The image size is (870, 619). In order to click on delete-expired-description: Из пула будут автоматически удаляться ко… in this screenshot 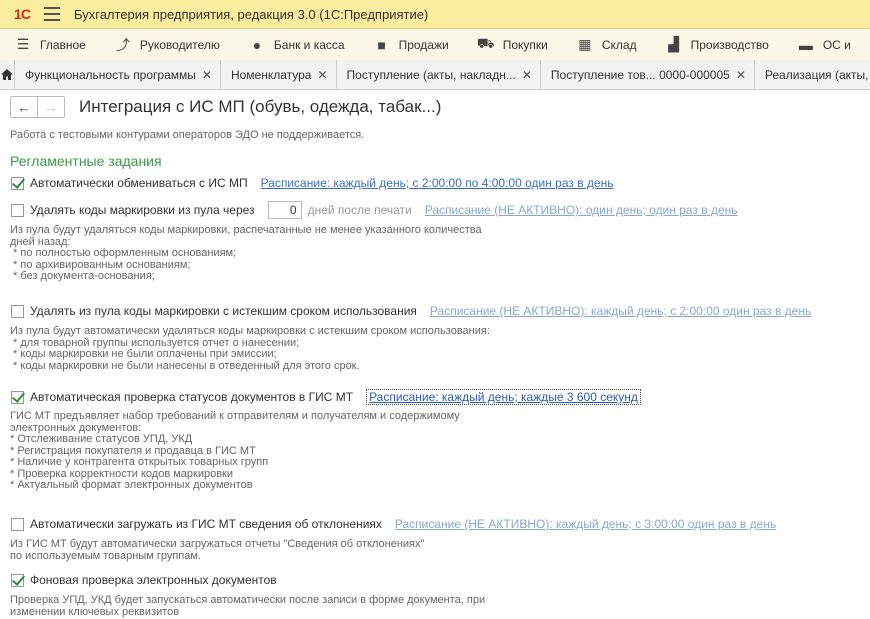, I will do `click(250, 348)`.